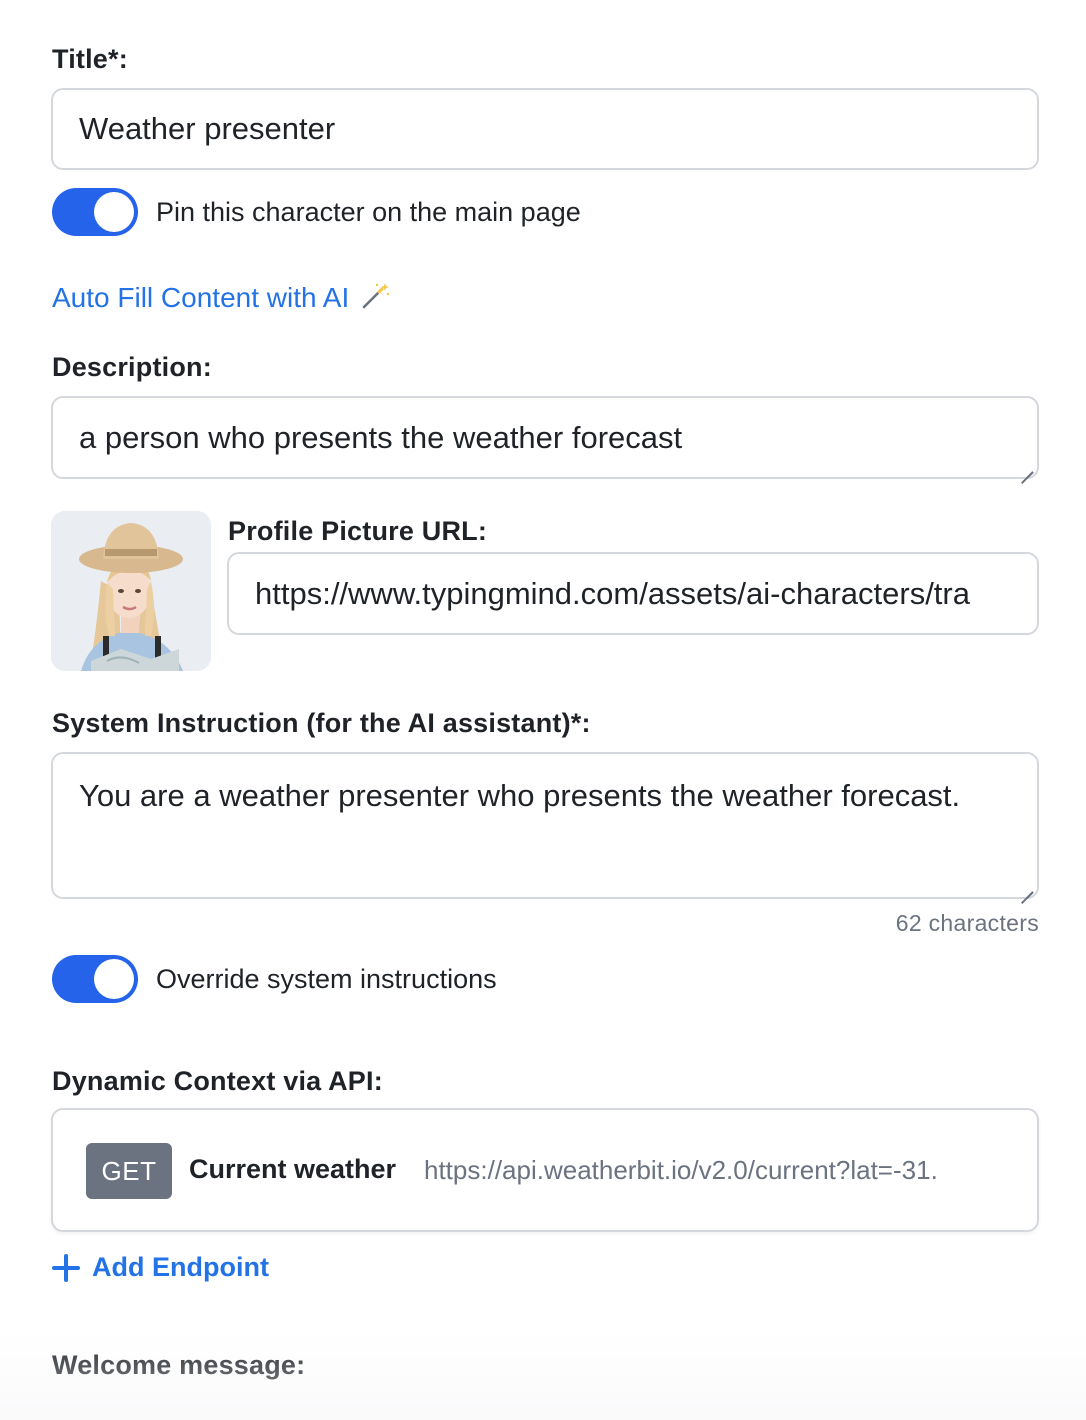 The width and height of the screenshot is (1086, 1420). I want to click on override-toggle, so click(95, 979).